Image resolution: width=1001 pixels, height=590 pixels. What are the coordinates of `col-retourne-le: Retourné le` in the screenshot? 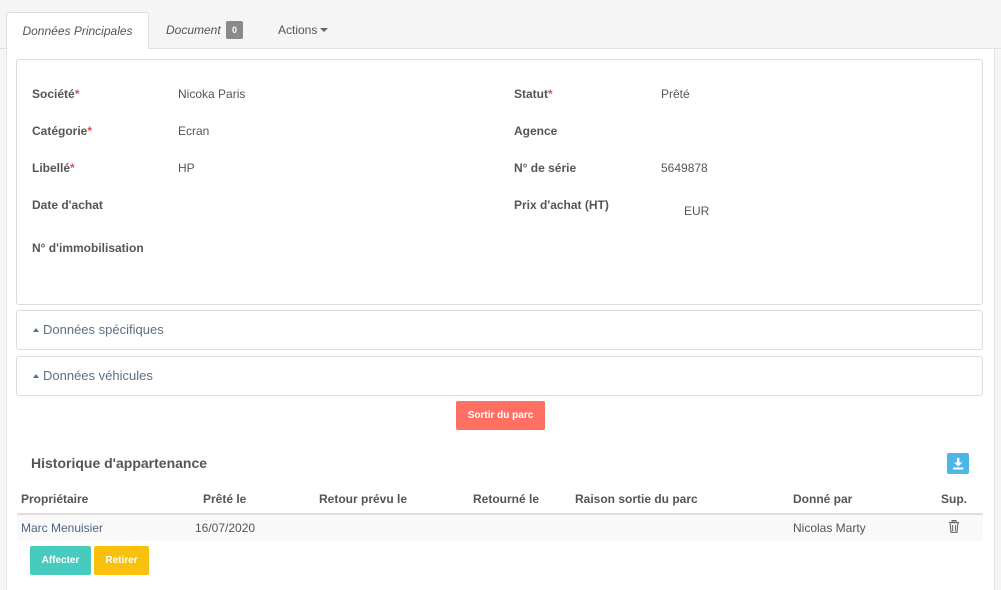 It's located at (506, 499).